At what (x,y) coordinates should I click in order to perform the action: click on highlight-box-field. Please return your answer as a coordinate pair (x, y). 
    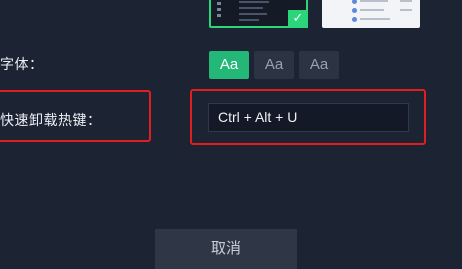
    Looking at the image, I should click on (308, 117).